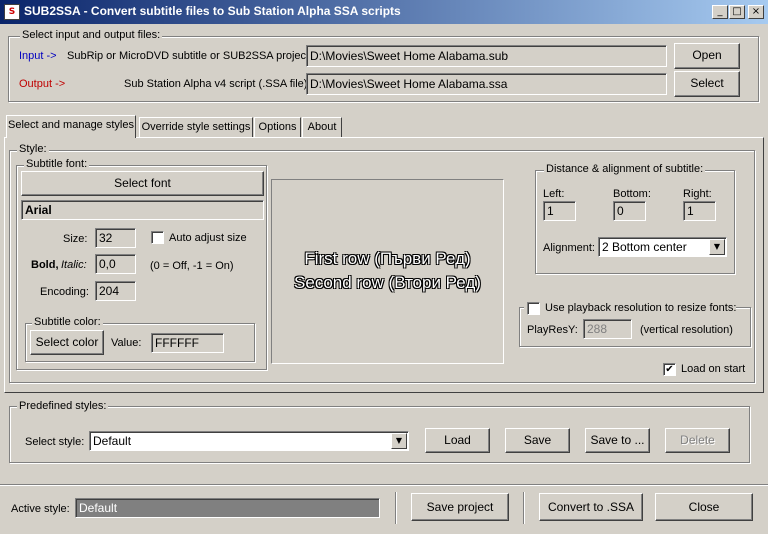 The height and width of the screenshot is (534, 768). I want to click on bold-label: Bold,, so click(45, 265).